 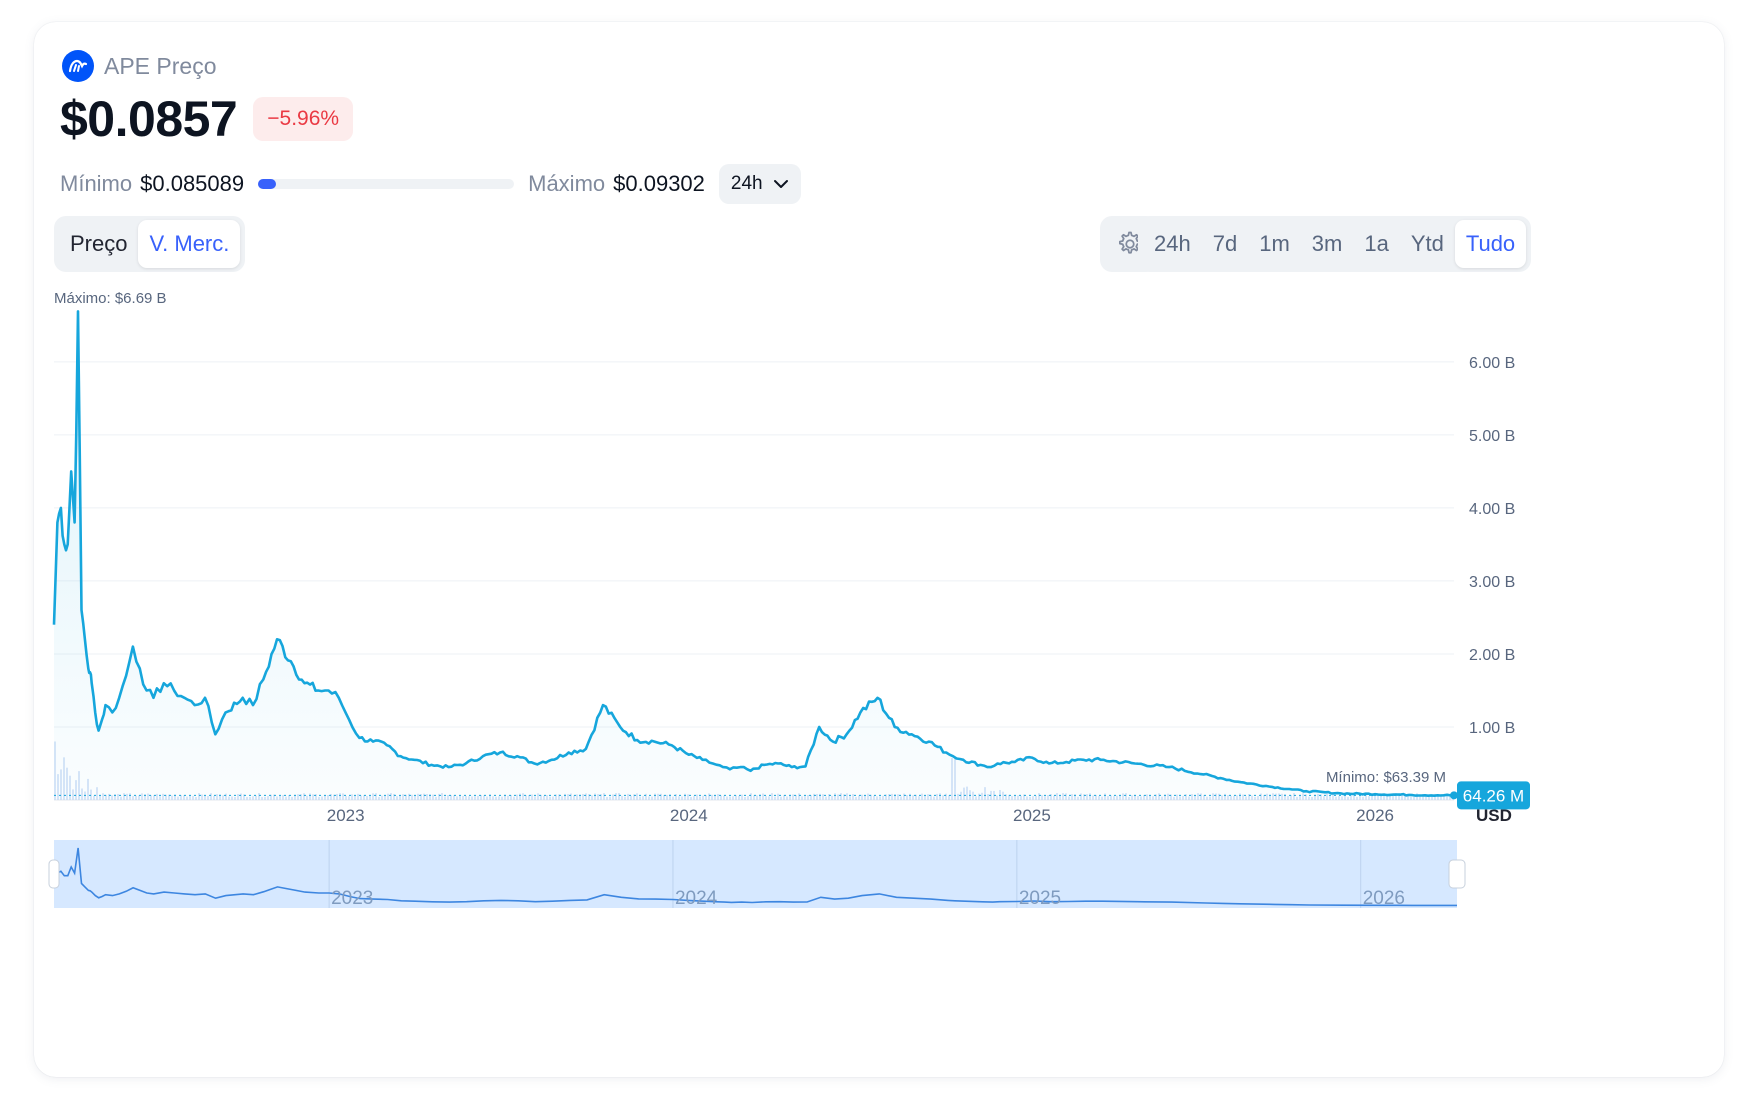 I want to click on currency-label: USD, so click(x=1494, y=815).